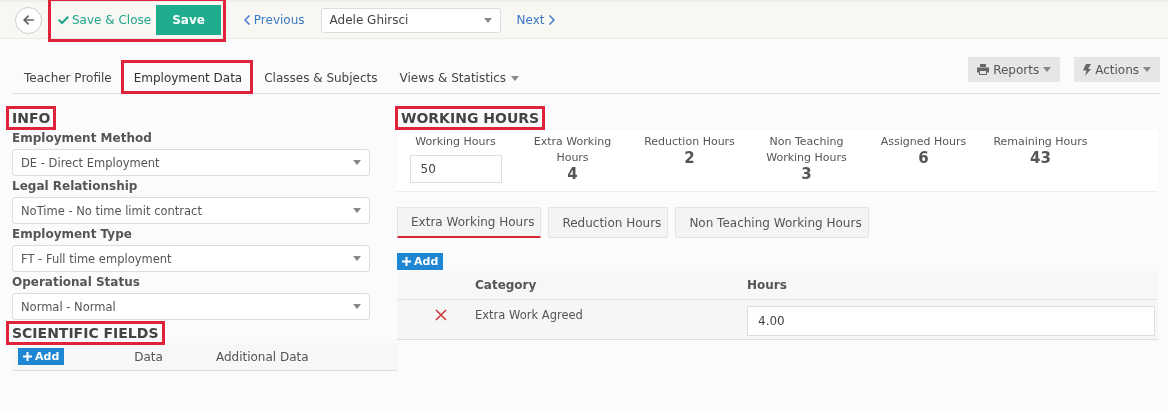 The width and height of the screenshot is (1168, 411). What do you see at coordinates (191, 258) in the screenshot?
I see `dropdown-field: FT - Full time employment` at bounding box center [191, 258].